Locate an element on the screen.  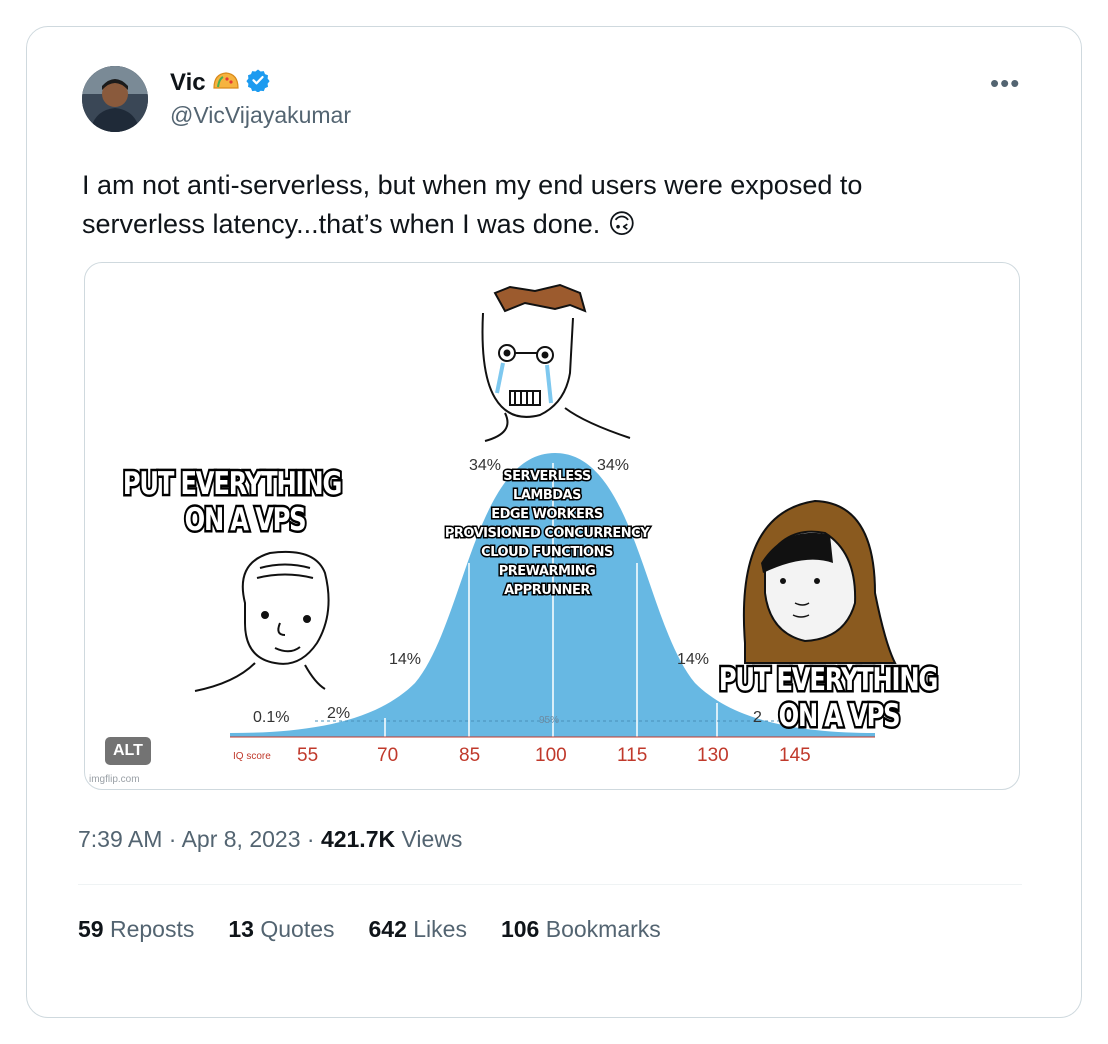
taco-icon is located at coordinates (226, 82).